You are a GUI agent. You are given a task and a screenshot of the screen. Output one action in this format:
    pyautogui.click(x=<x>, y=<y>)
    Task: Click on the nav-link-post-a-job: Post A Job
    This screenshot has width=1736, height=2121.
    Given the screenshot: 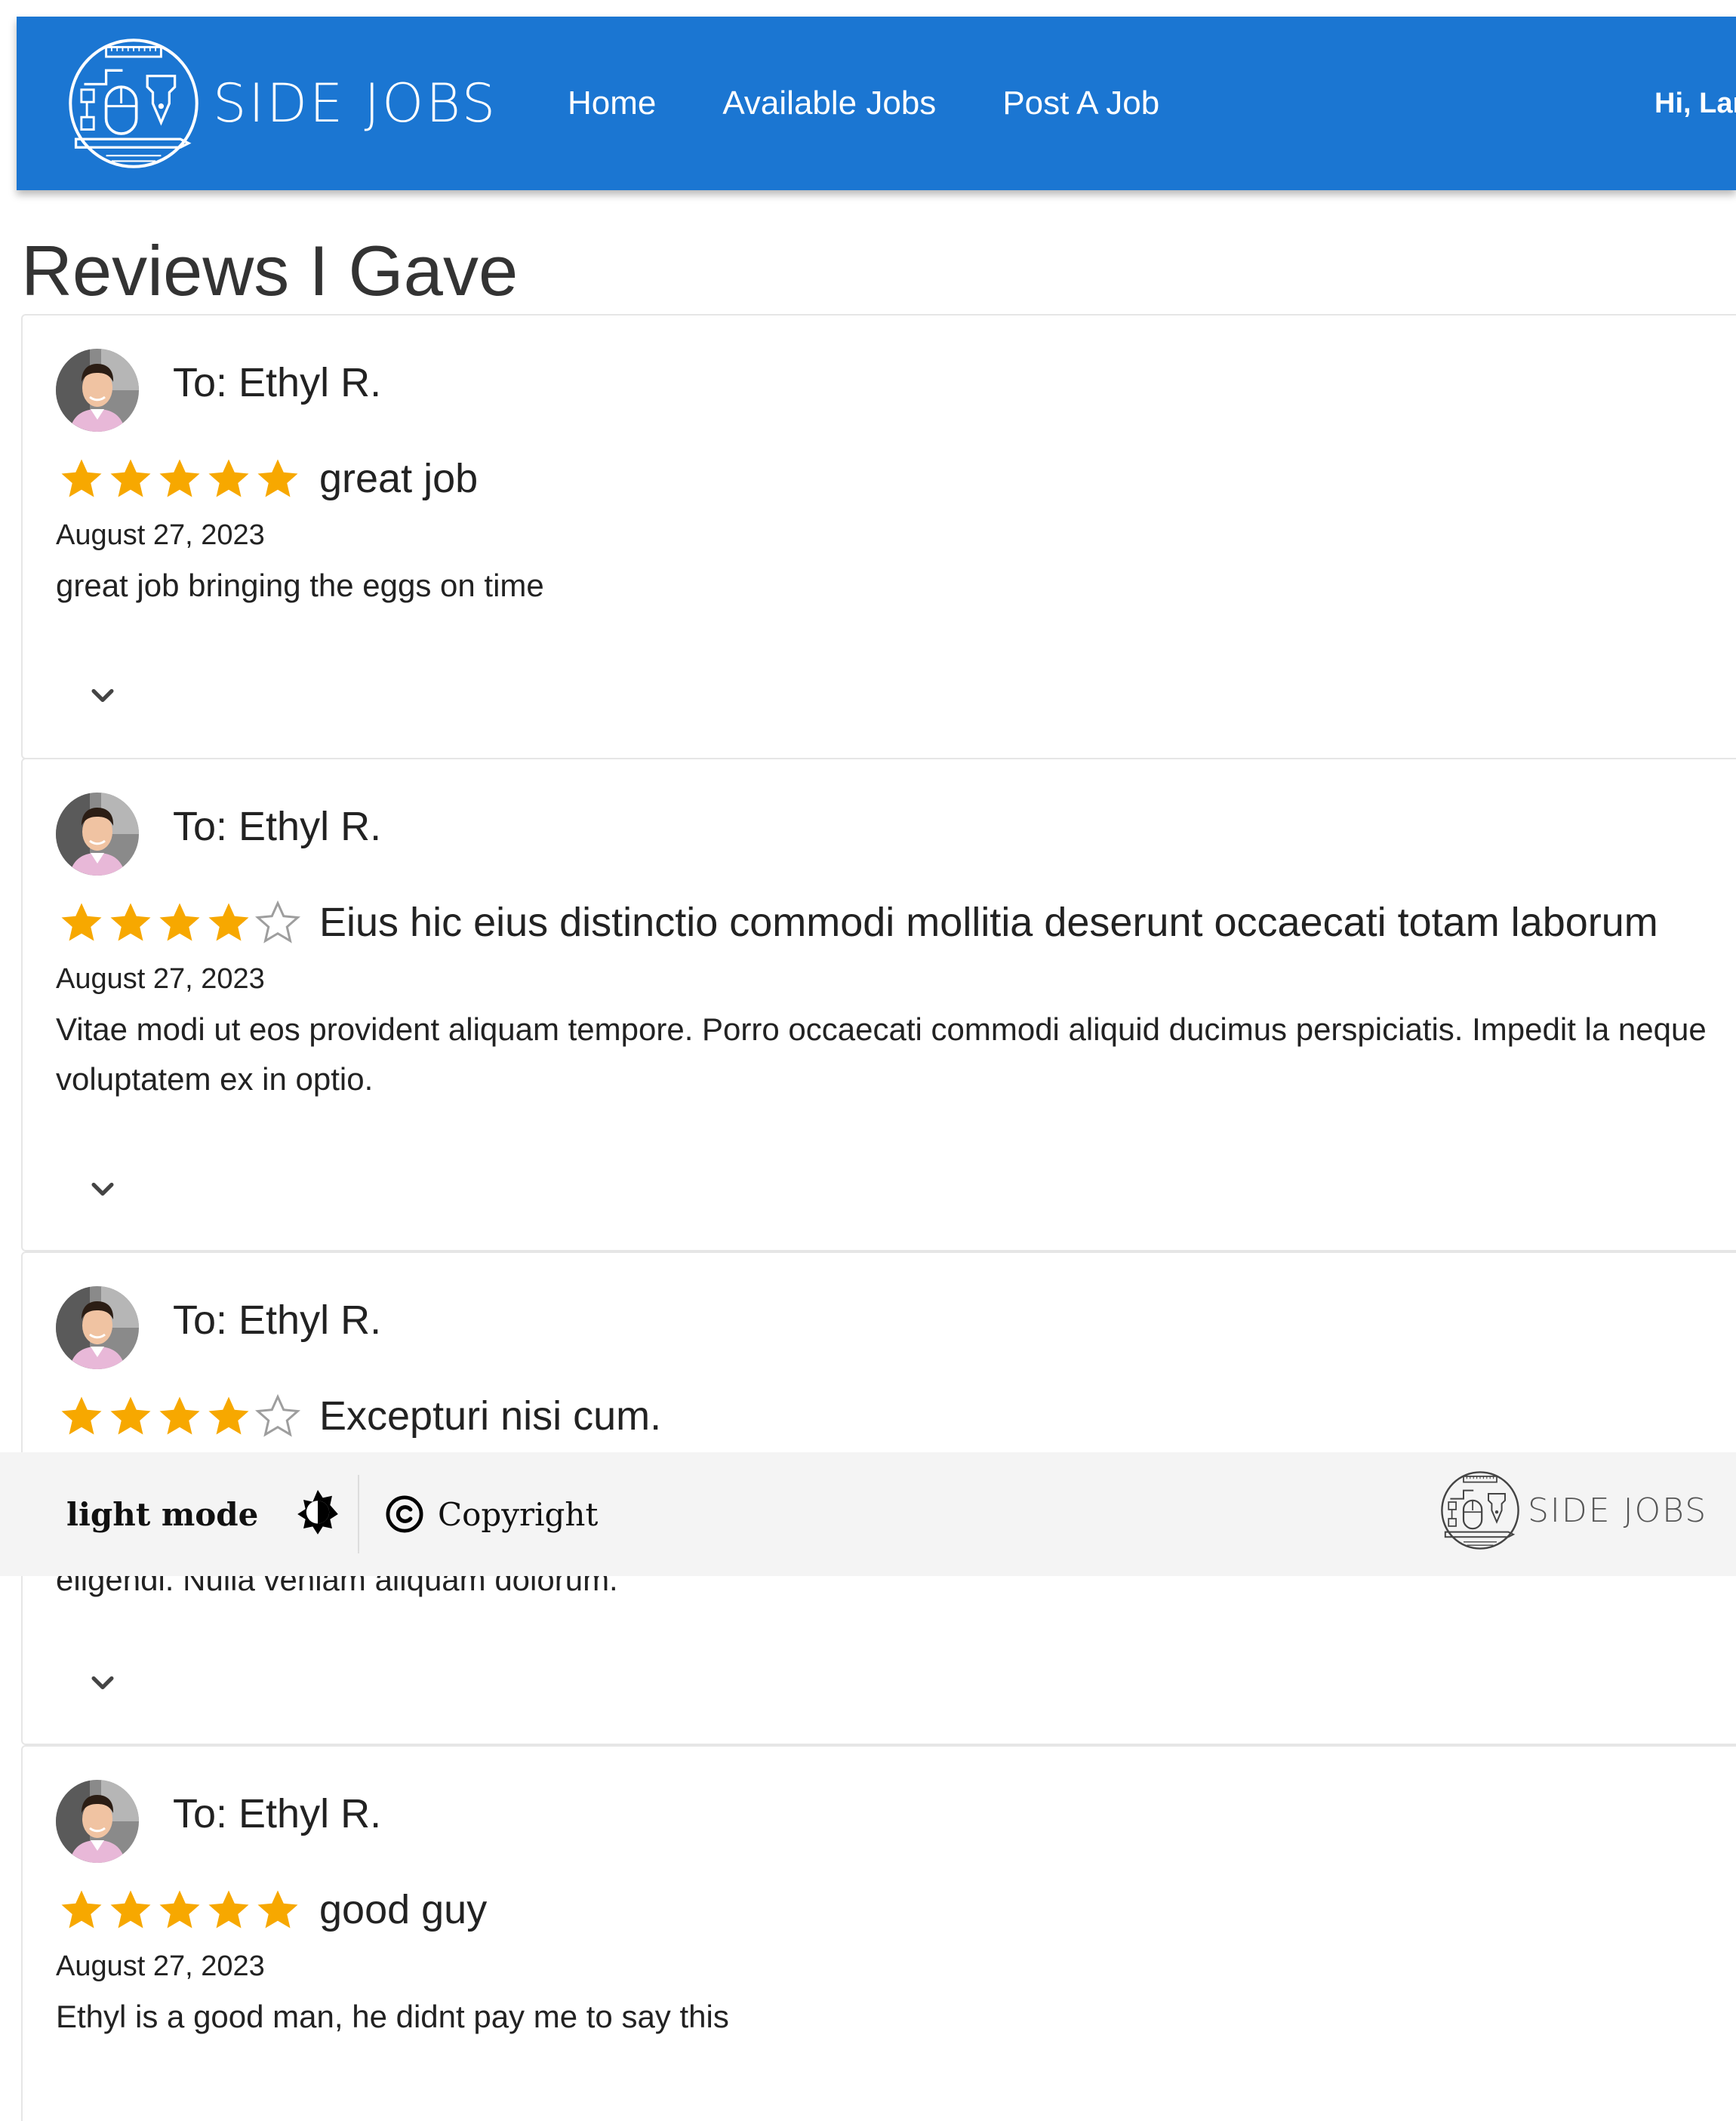 What is the action you would take?
    pyautogui.click(x=1080, y=103)
    